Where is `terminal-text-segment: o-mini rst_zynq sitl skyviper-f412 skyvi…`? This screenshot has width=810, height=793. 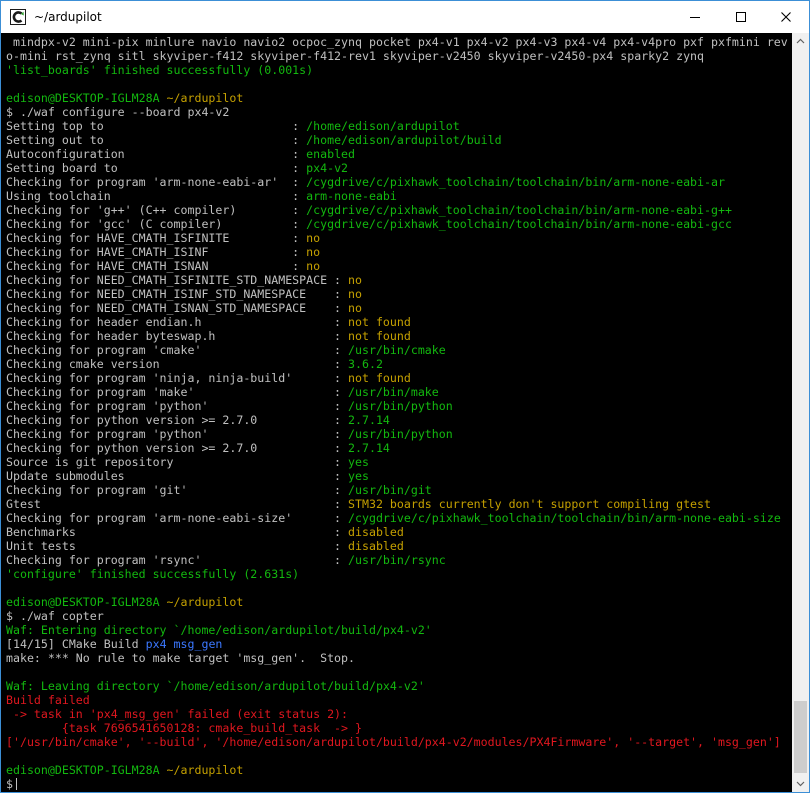 terminal-text-segment: o-mini rst_zynq sitl skyviper-f412 skyvi… is located at coordinates (355, 56).